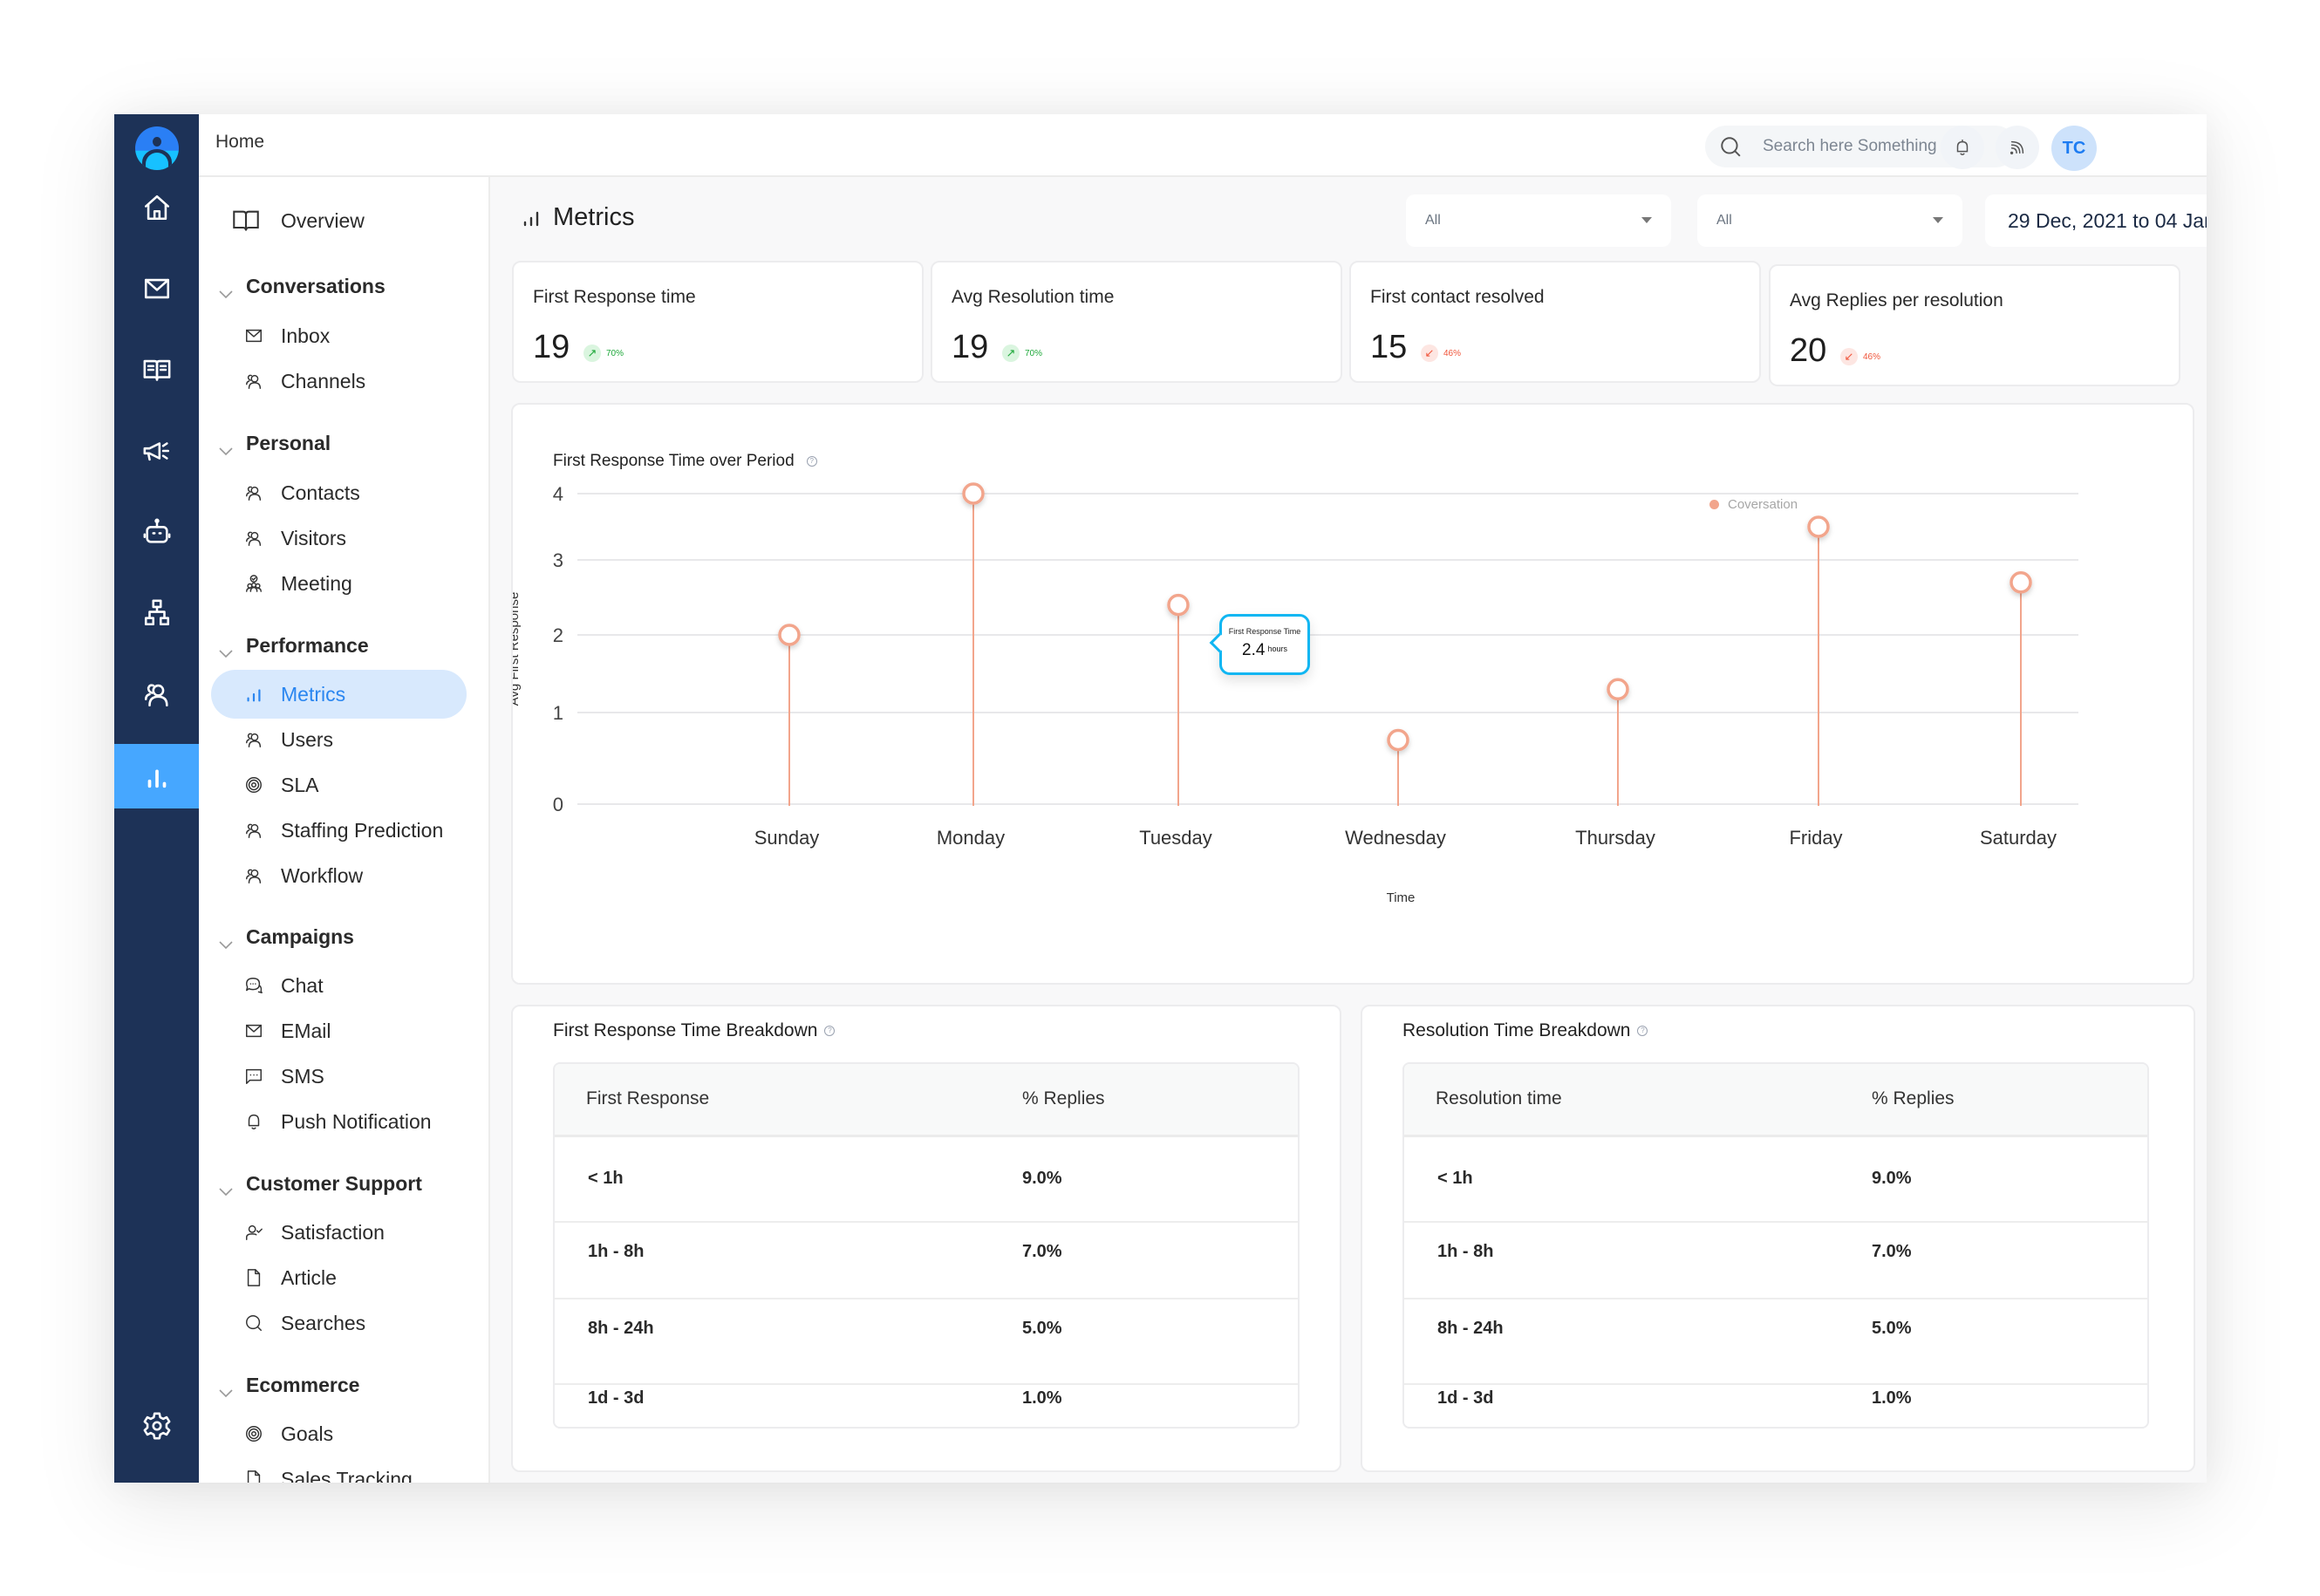 This screenshot has height=1596, width=2320. What do you see at coordinates (606, 1179) in the screenshot?
I see `cell-range: < 1h` at bounding box center [606, 1179].